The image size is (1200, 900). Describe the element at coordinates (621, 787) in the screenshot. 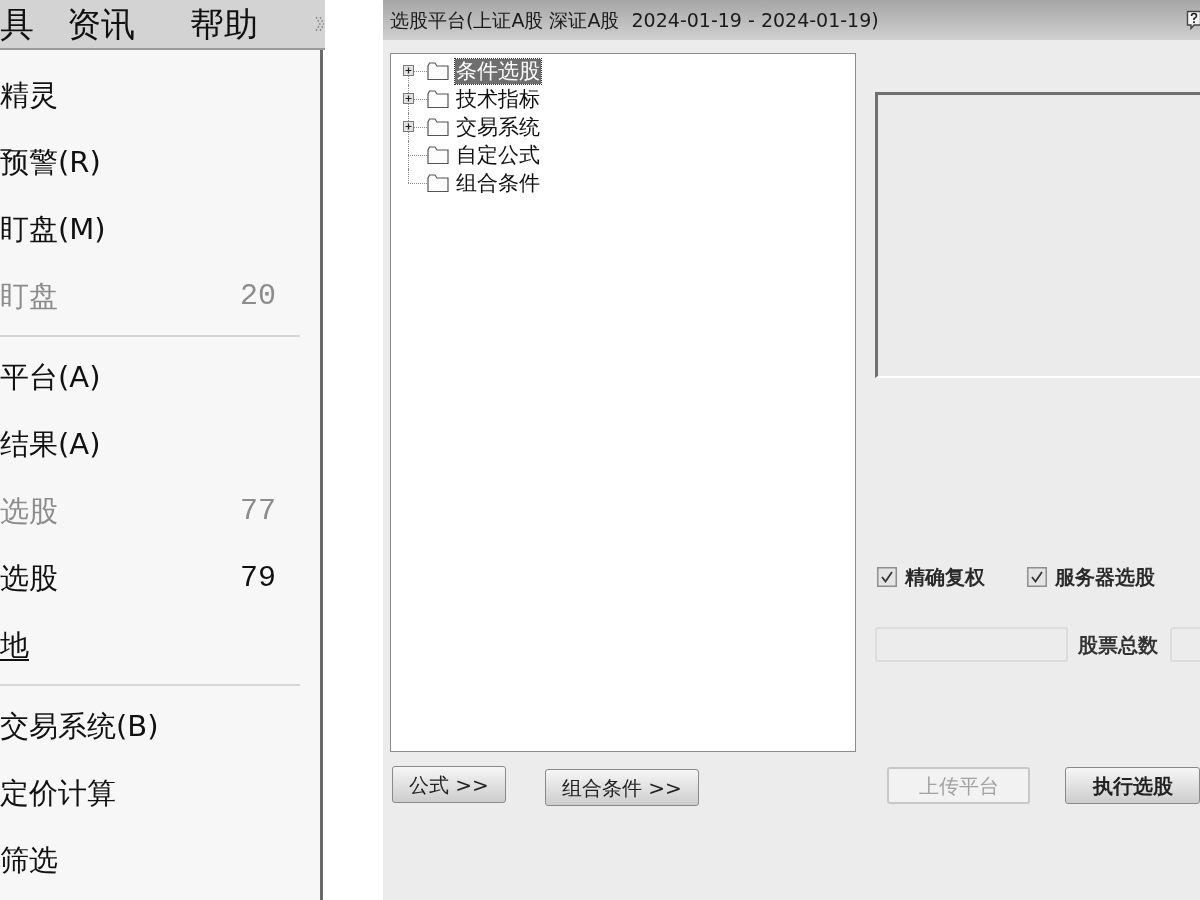

I see `expand-panel-button: 组合条件 >>` at that location.